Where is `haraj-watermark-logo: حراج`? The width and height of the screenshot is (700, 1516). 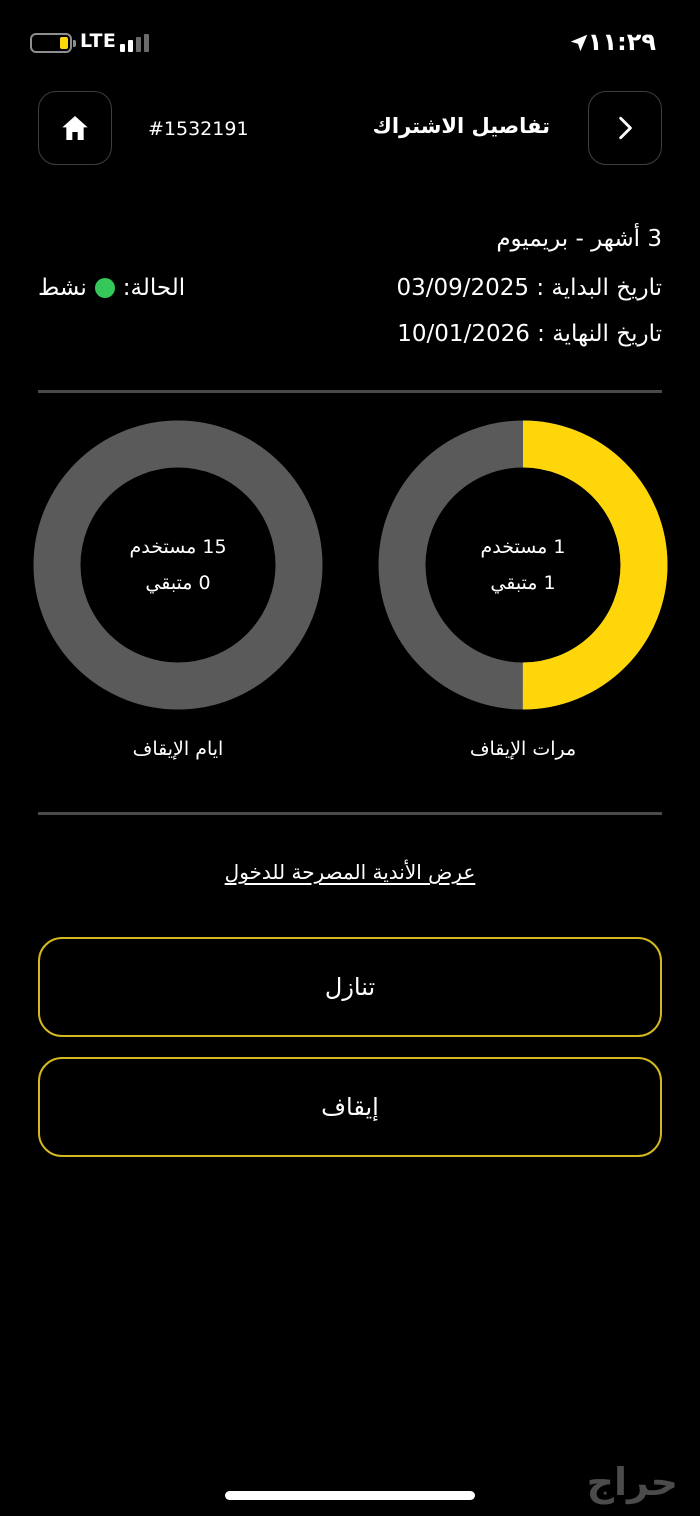 haraj-watermark-logo: حراج is located at coordinates (632, 1482).